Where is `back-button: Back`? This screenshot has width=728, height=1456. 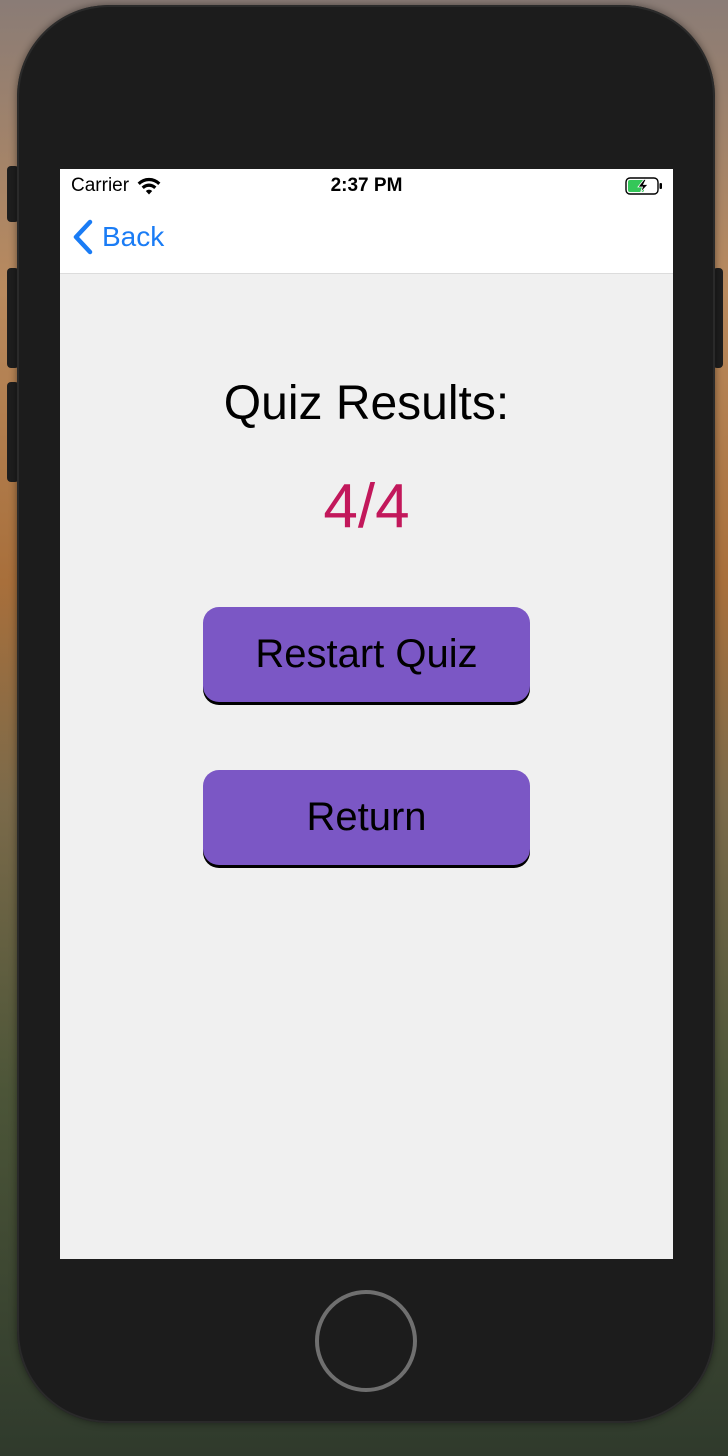 back-button: Back is located at coordinates (118, 237).